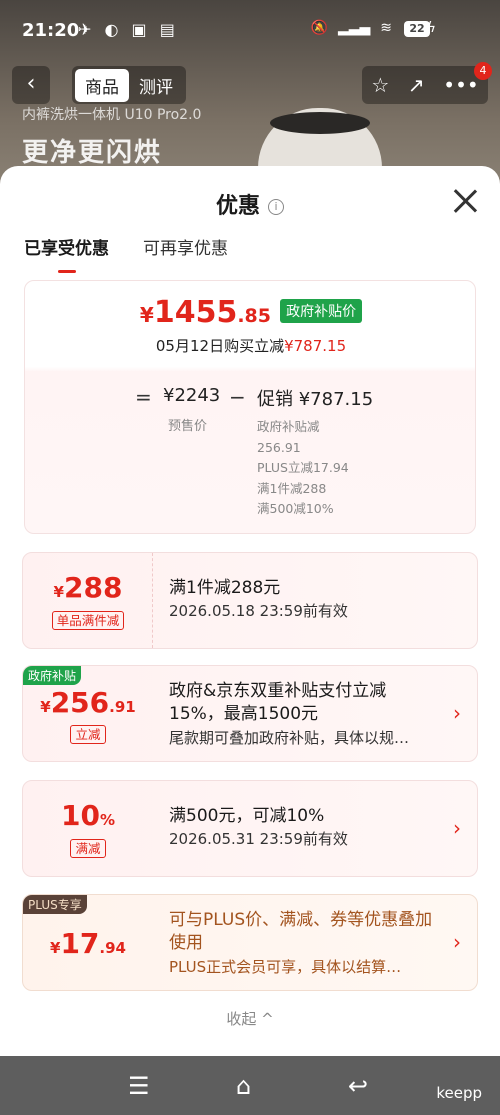 This screenshot has width=500, height=1115. Describe the element at coordinates (112, 115) in the screenshot. I see `product-subtitle: 内裤洗烘一体机 U10 Pro2.0` at that location.